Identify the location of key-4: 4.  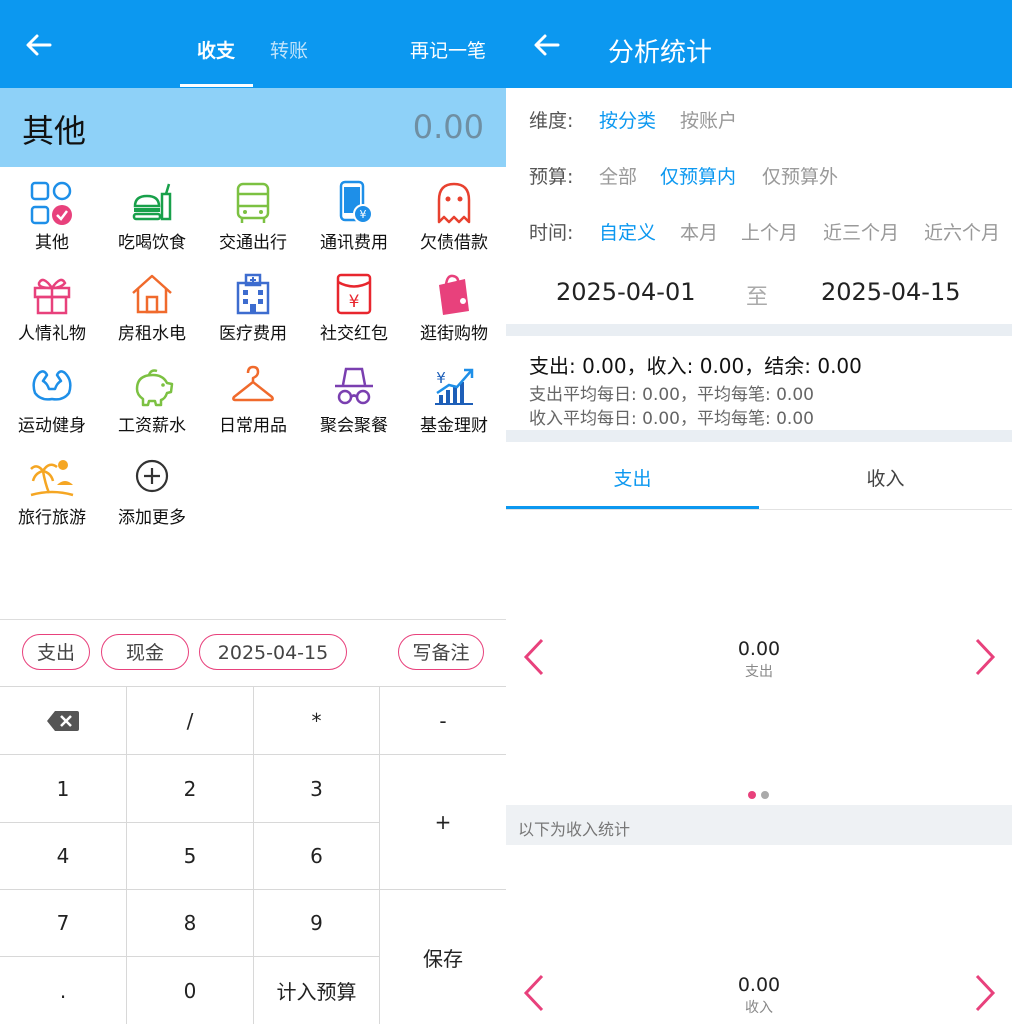
(63, 856).